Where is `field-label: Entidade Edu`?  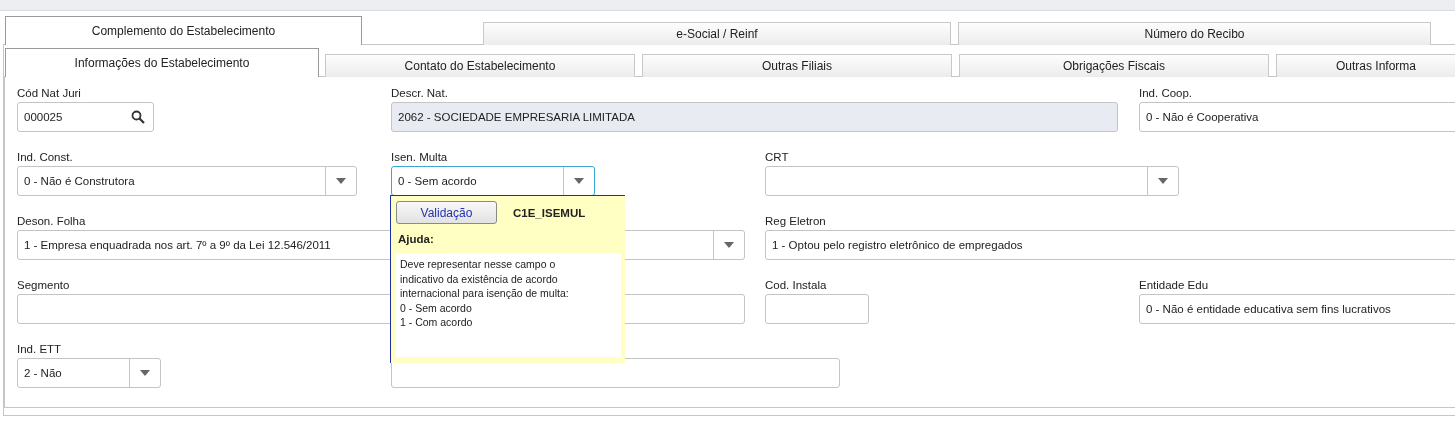 field-label: Entidade Edu is located at coordinates (1174, 285).